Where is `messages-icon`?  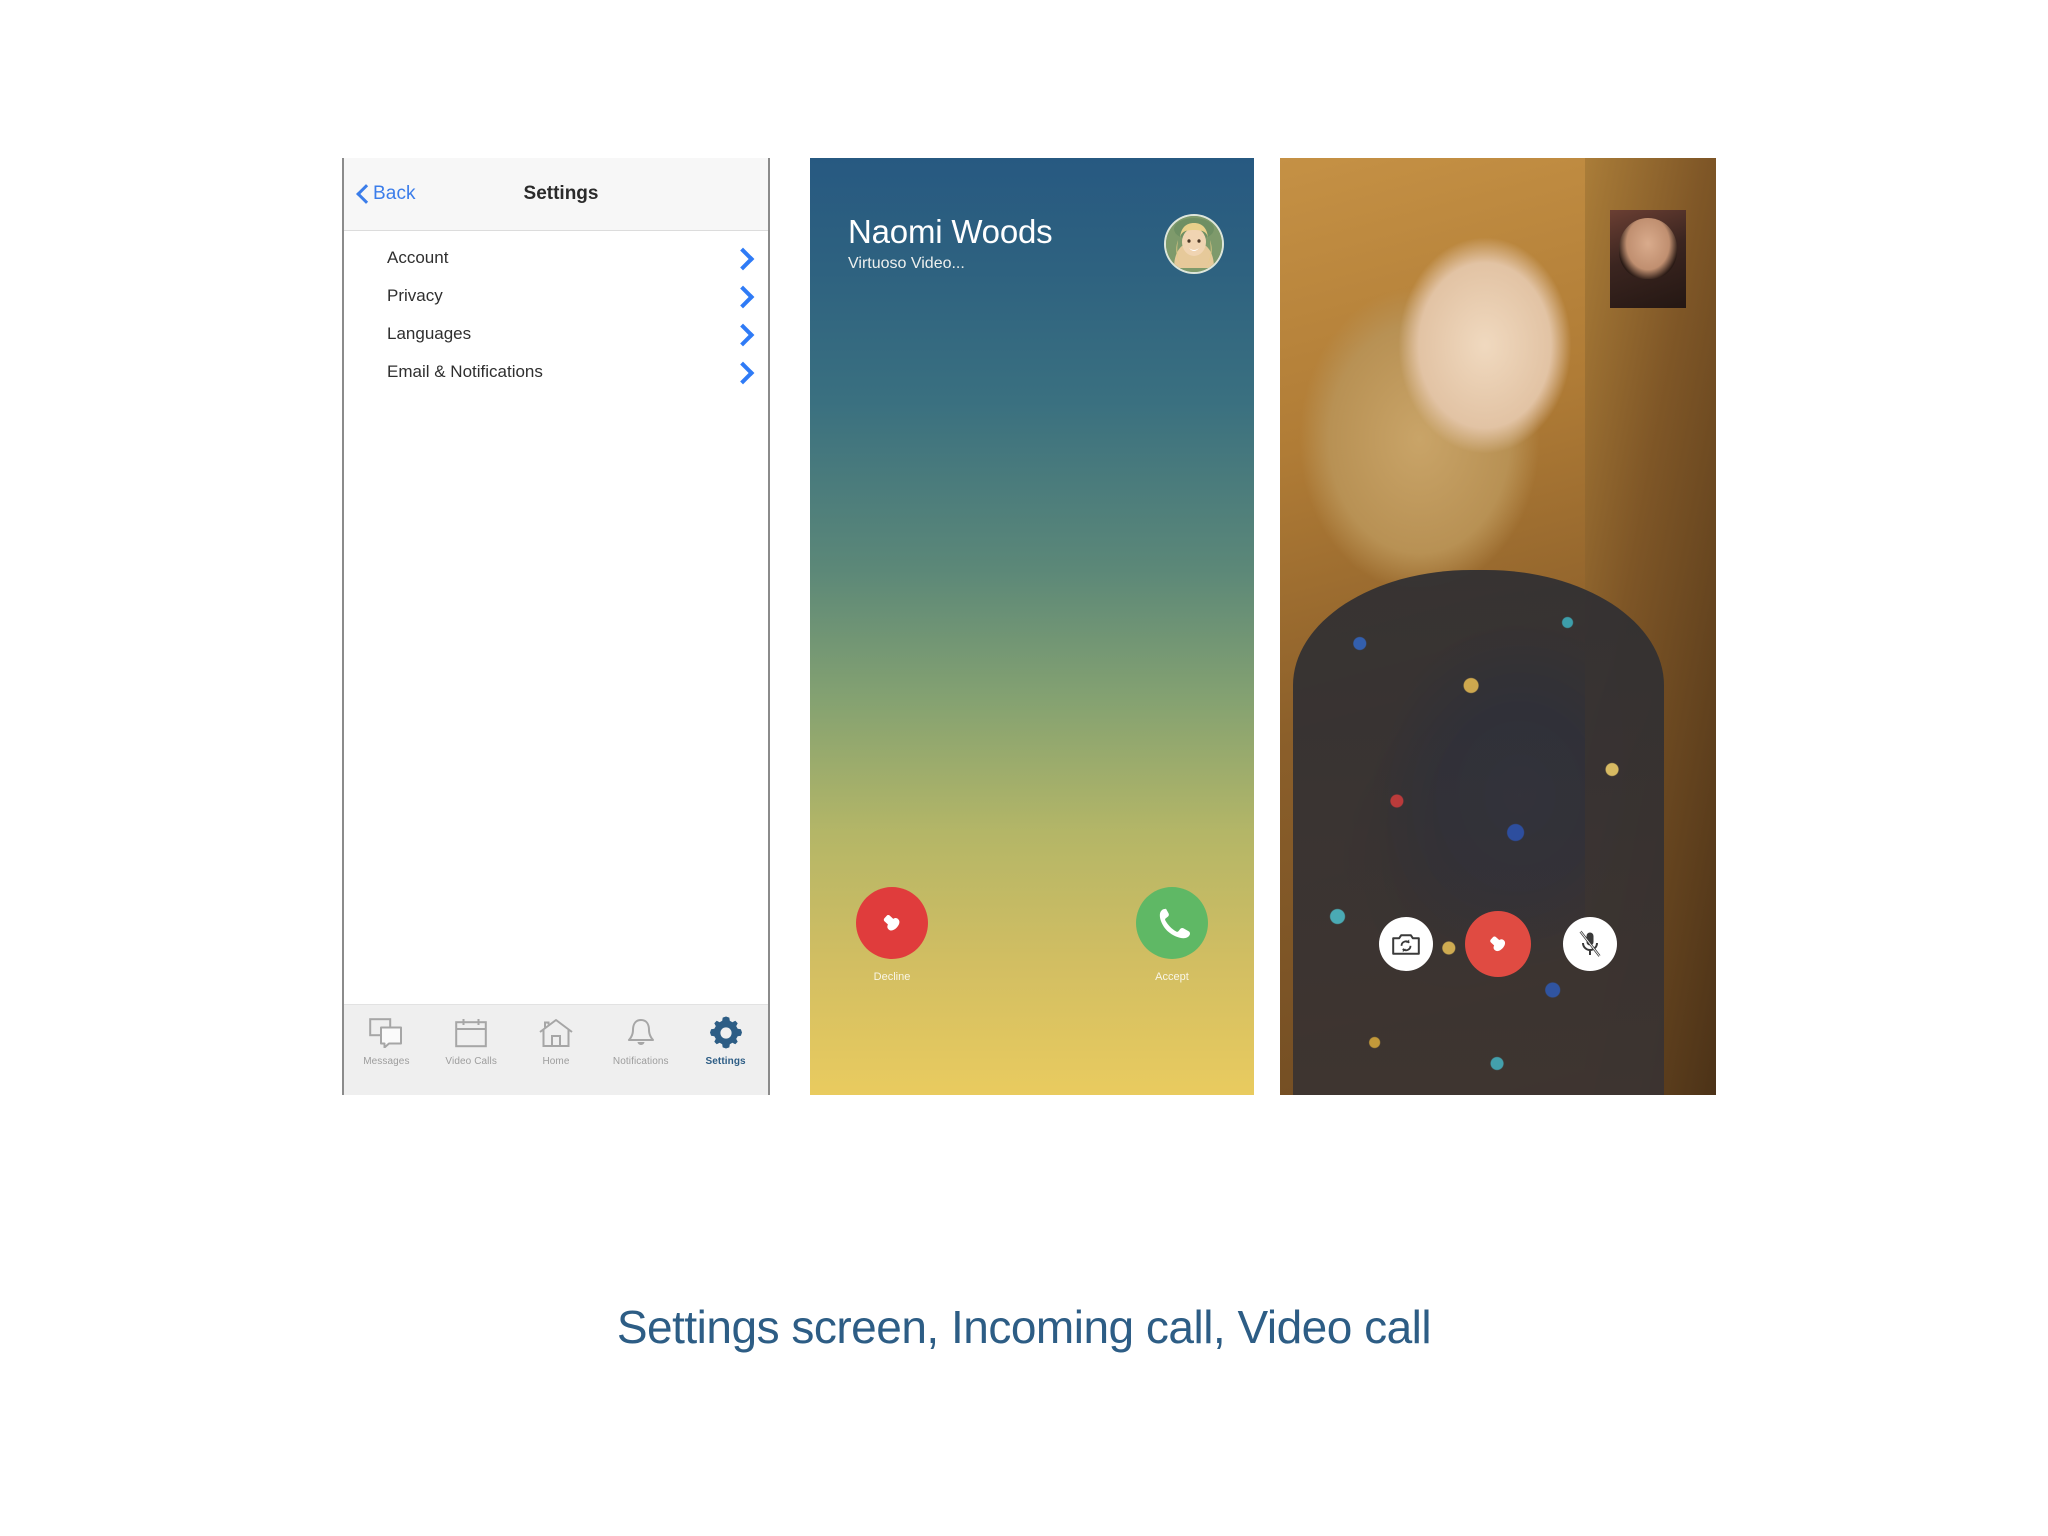
messages-icon is located at coordinates (386, 1033).